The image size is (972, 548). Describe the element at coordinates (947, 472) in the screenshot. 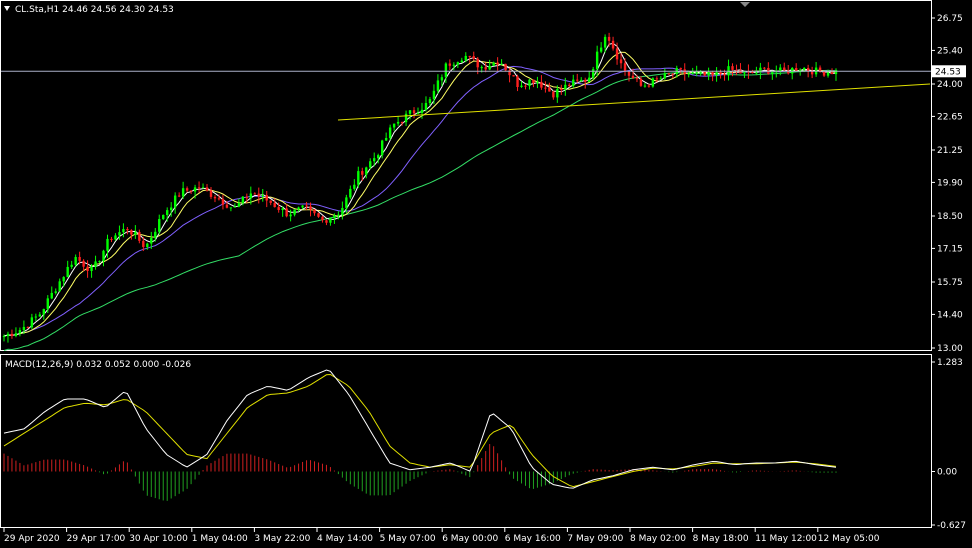

I see `macd-tick-label: 0.00` at that location.